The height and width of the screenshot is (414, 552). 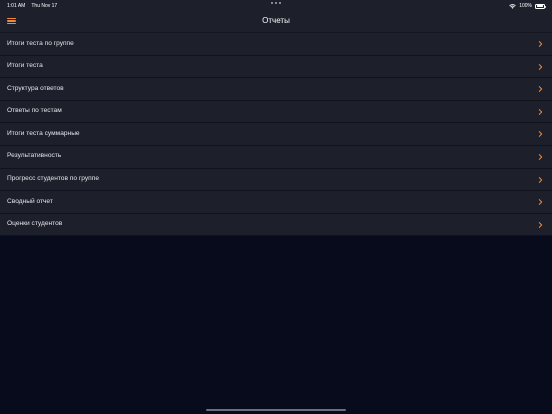 What do you see at coordinates (35, 88) in the screenshot?
I see `list-item-label: Структура ответов` at bounding box center [35, 88].